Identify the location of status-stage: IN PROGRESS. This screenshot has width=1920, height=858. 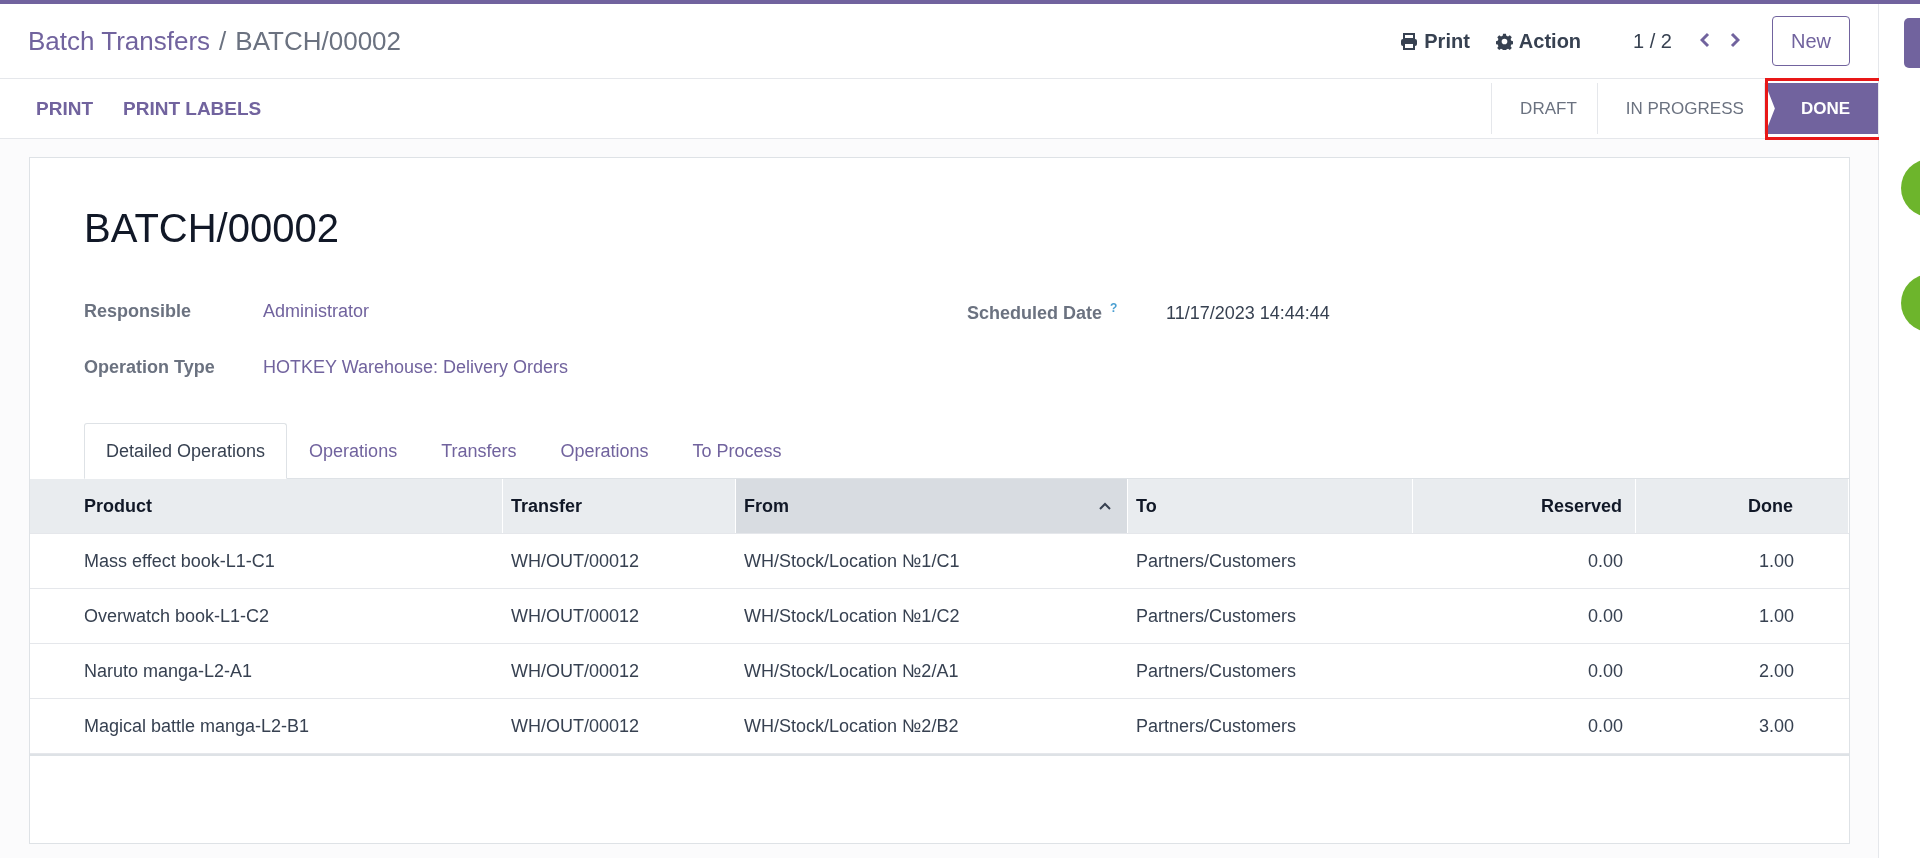
(1681, 108).